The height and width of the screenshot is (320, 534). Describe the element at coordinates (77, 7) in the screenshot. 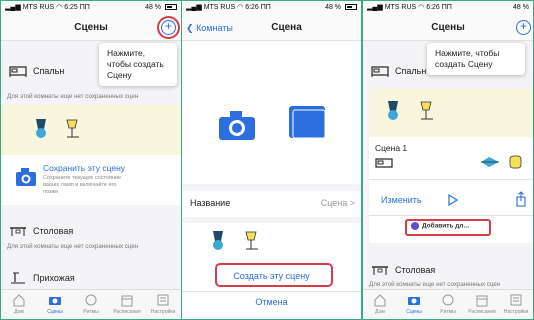

I see `clock-label: 6:25 ПП` at that location.